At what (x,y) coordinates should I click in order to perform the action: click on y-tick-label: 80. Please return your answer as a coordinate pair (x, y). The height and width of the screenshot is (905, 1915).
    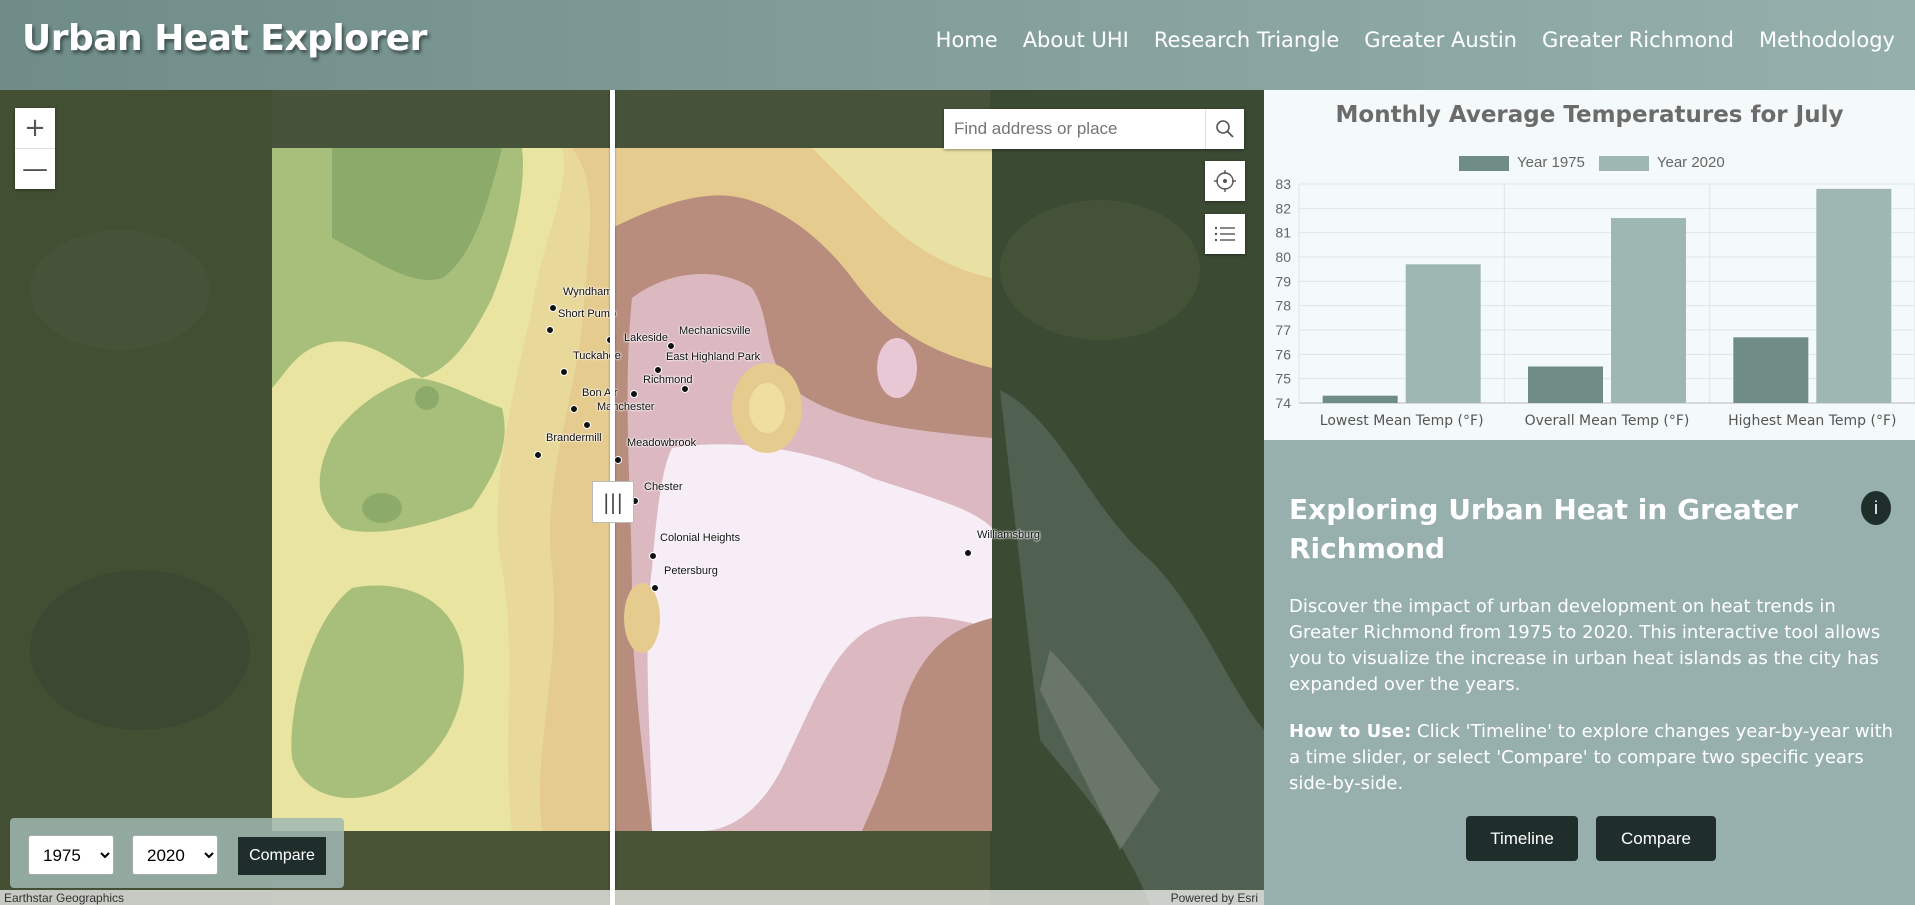
    Looking at the image, I should click on (1283, 257).